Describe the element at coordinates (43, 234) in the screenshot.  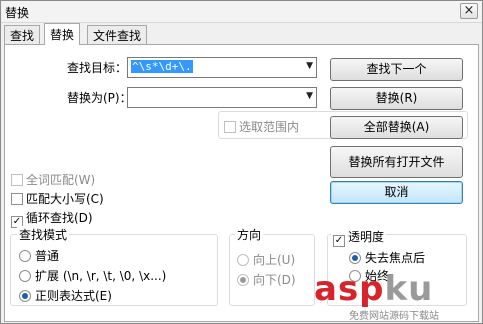
I see `search-mode-title: 查找模式` at that location.